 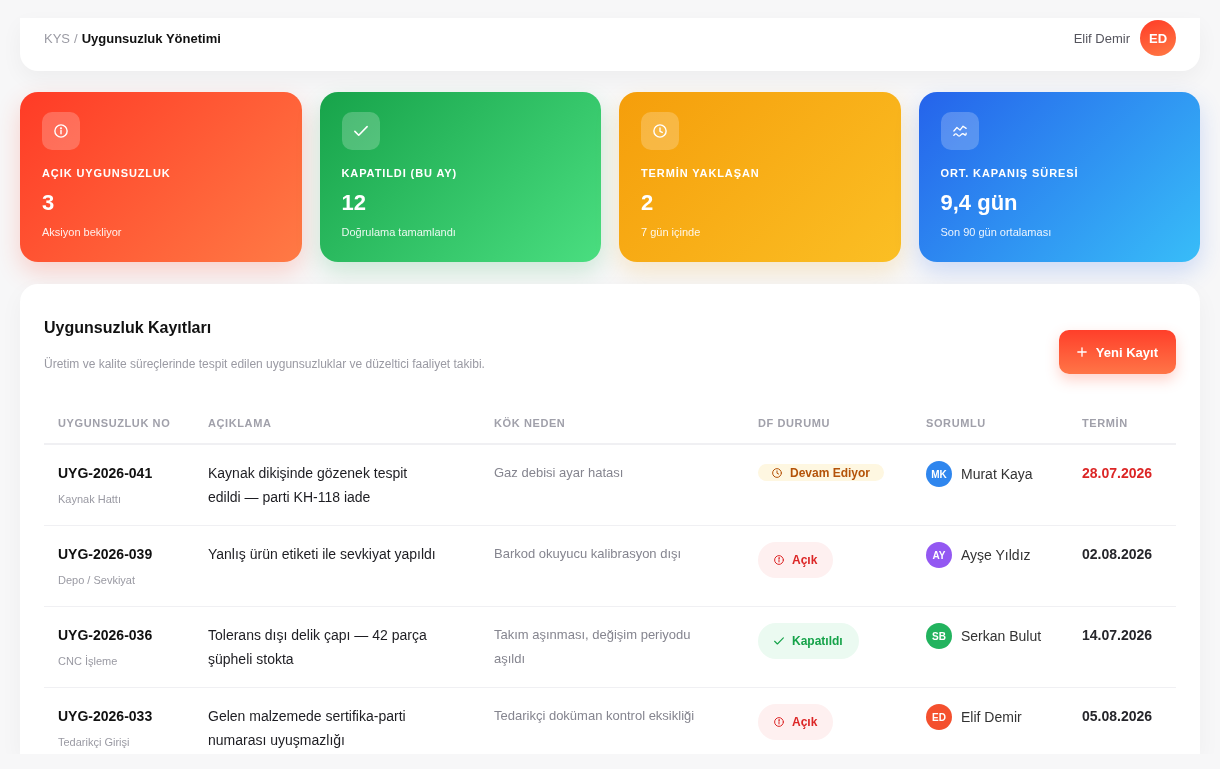 What do you see at coordinates (114, 422) in the screenshot?
I see `column-header: UYGUNSUZLUK NO` at bounding box center [114, 422].